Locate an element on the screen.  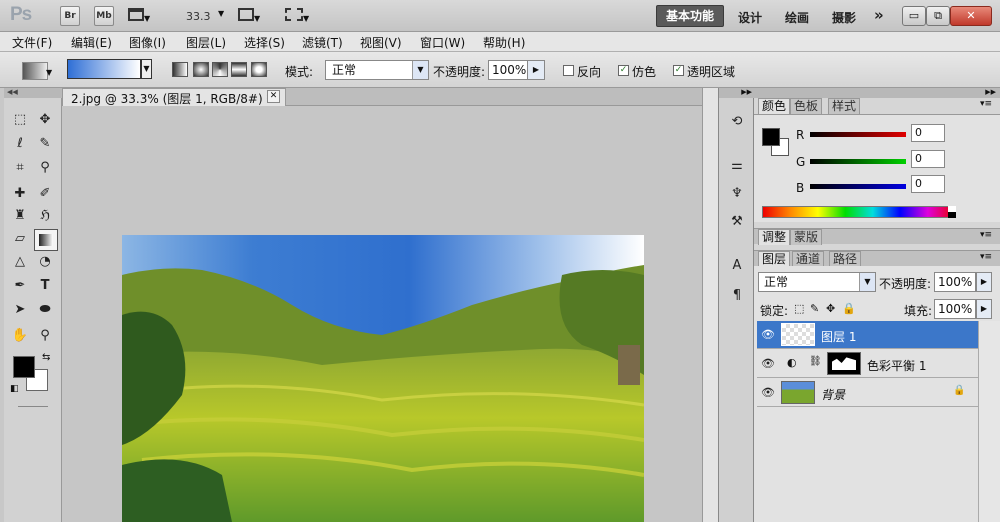
tab-layers: 图层 is located at coordinates (774, 259).